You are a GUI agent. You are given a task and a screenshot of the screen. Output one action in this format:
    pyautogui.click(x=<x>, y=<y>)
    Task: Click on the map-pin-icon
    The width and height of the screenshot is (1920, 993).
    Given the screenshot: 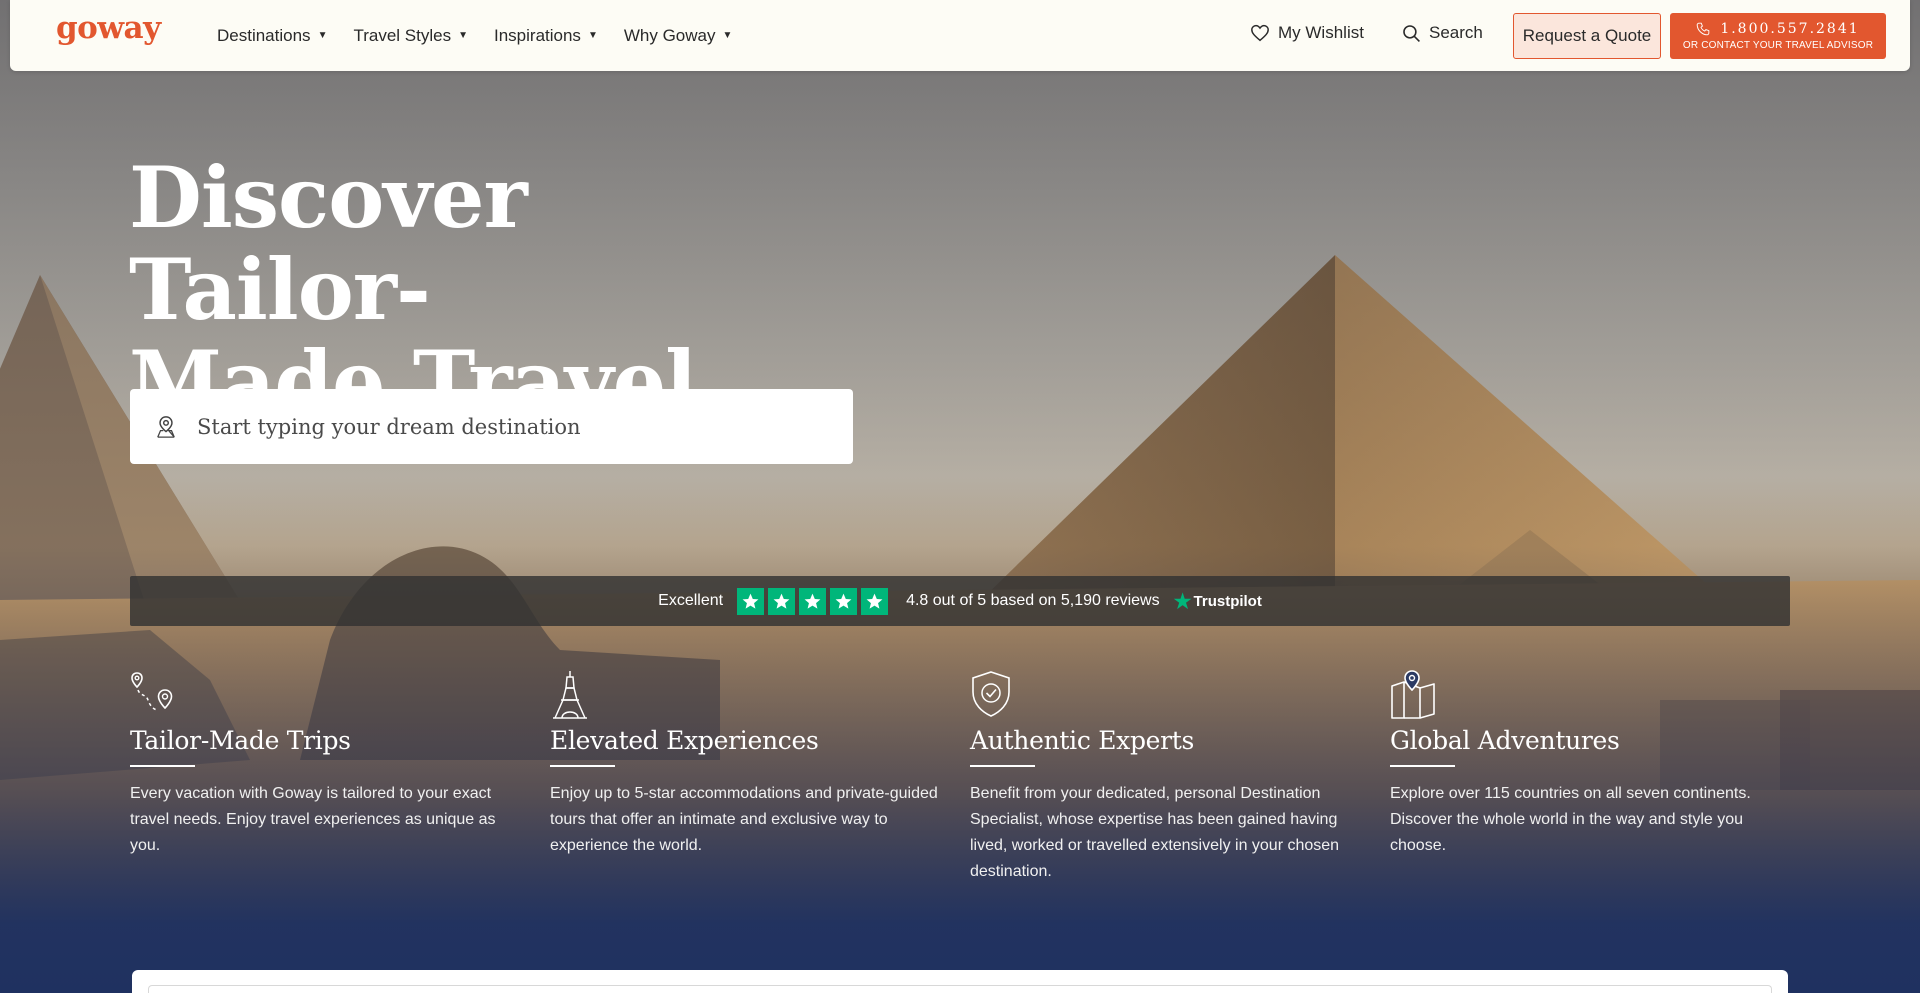 What is the action you would take?
    pyautogui.click(x=1590, y=695)
    